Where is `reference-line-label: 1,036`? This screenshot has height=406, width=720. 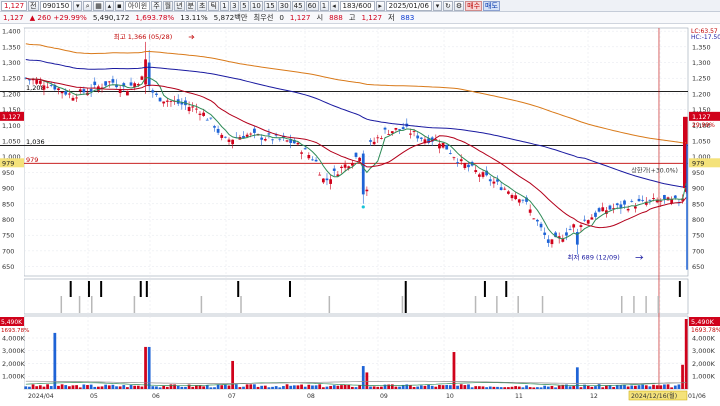 reference-line-label: 1,036 is located at coordinates (35, 142).